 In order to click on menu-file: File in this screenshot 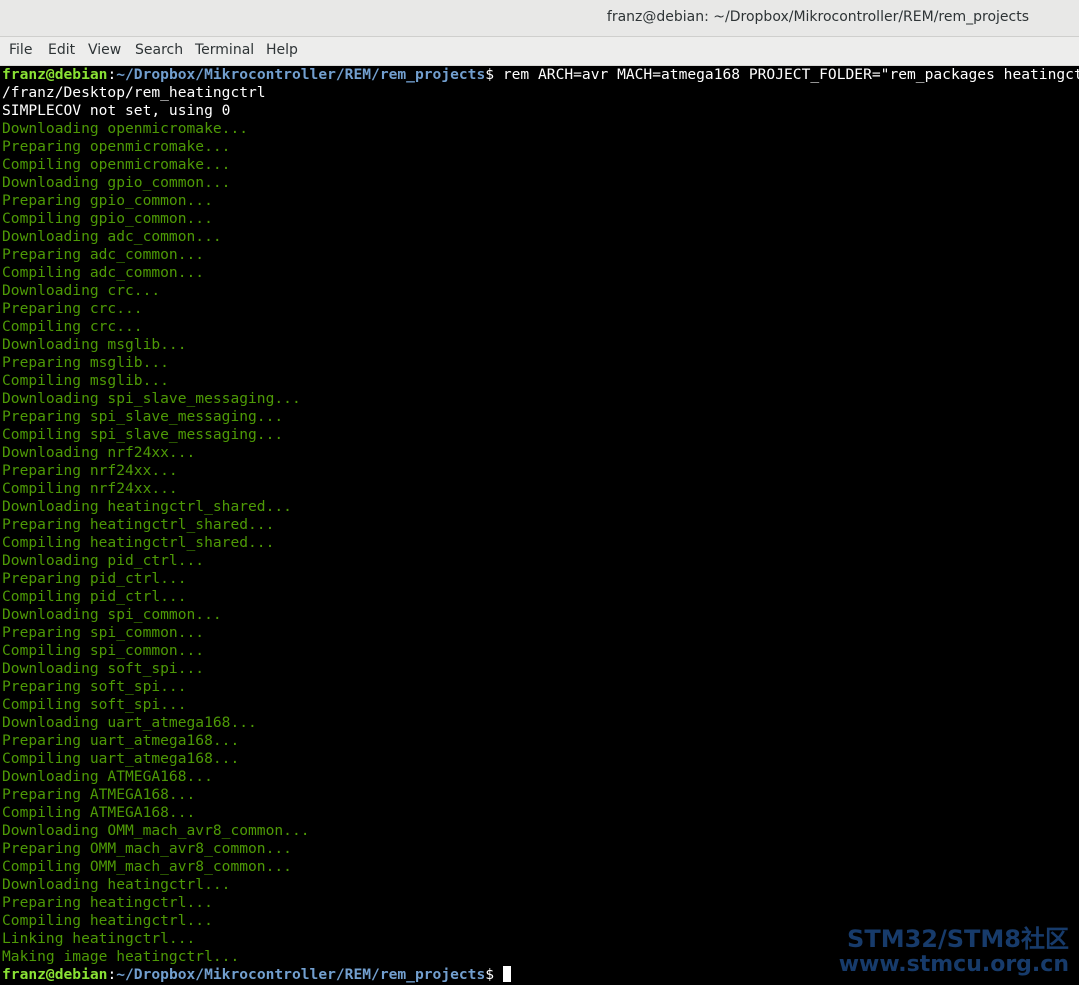, I will do `click(20, 50)`.